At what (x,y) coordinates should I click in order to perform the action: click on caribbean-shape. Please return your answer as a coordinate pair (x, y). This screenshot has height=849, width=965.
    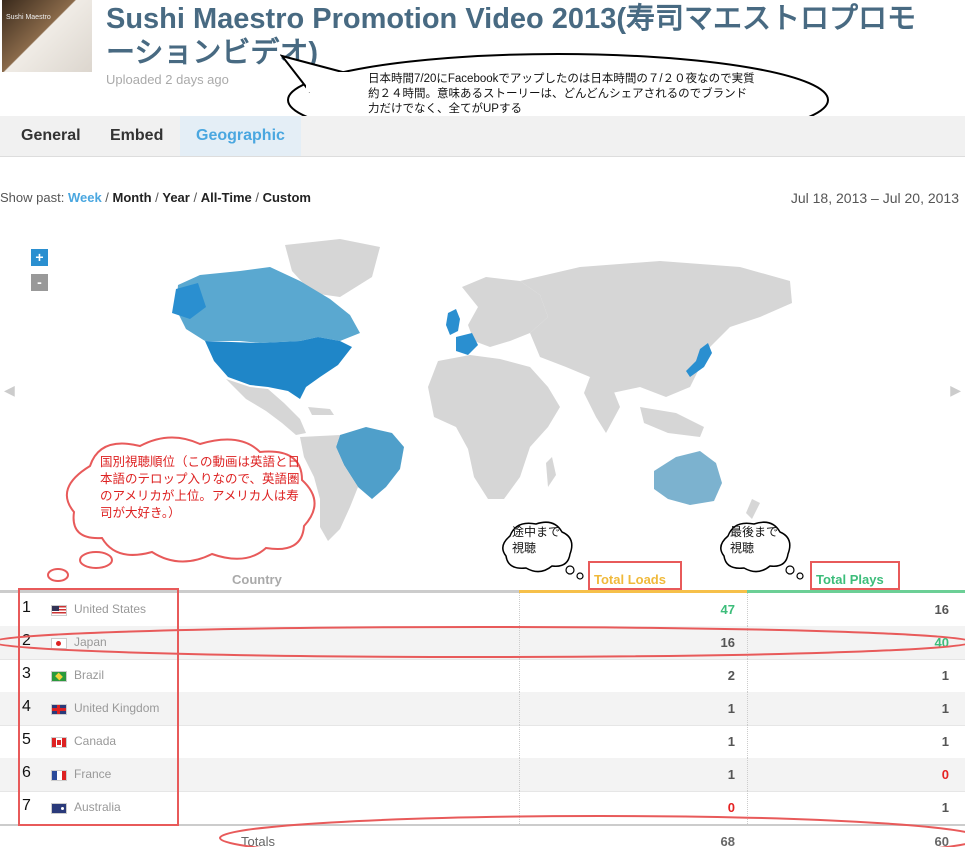
    Looking at the image, I should click on (321, 411).